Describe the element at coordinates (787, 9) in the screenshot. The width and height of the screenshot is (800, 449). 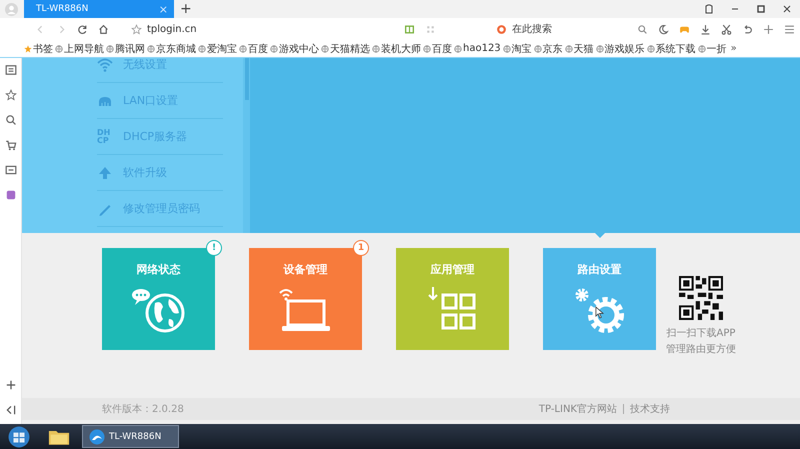
I see `close-icon` at that location.